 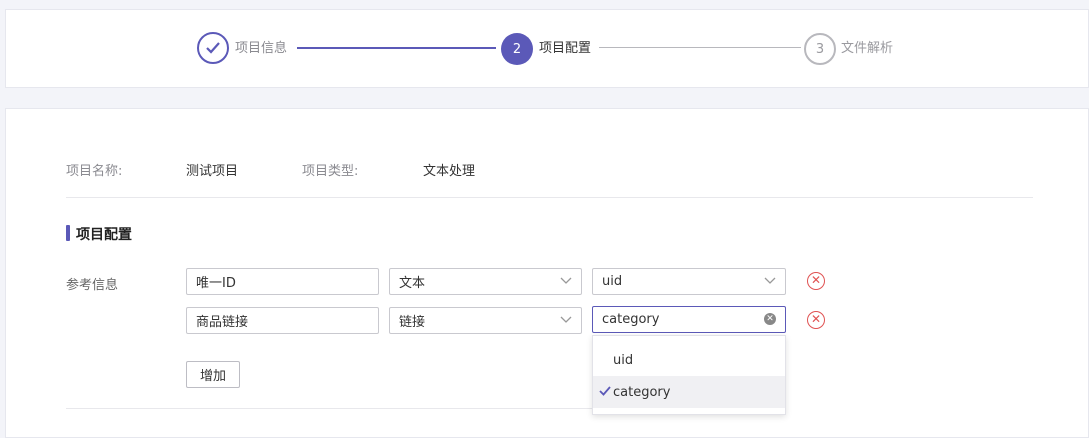 What do you see at coordinates (213, 374) in the screenshot?
I see `add-button: 增加` at bounding box center [213, 374].